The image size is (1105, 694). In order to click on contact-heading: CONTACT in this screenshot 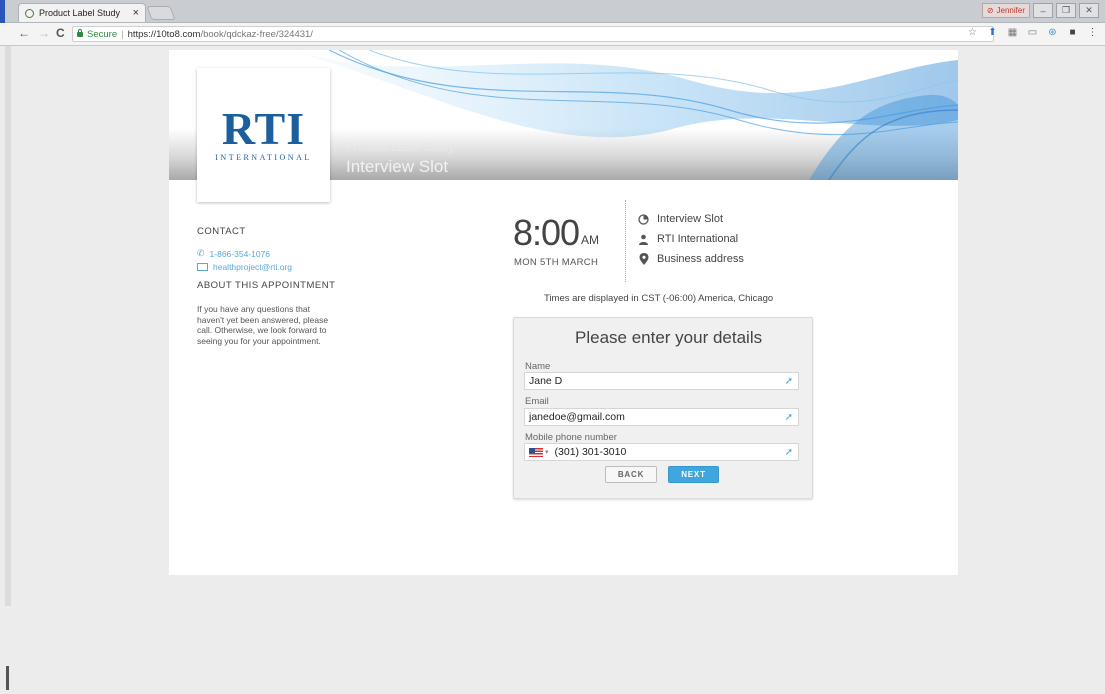, I will do `click(221, 231)`.